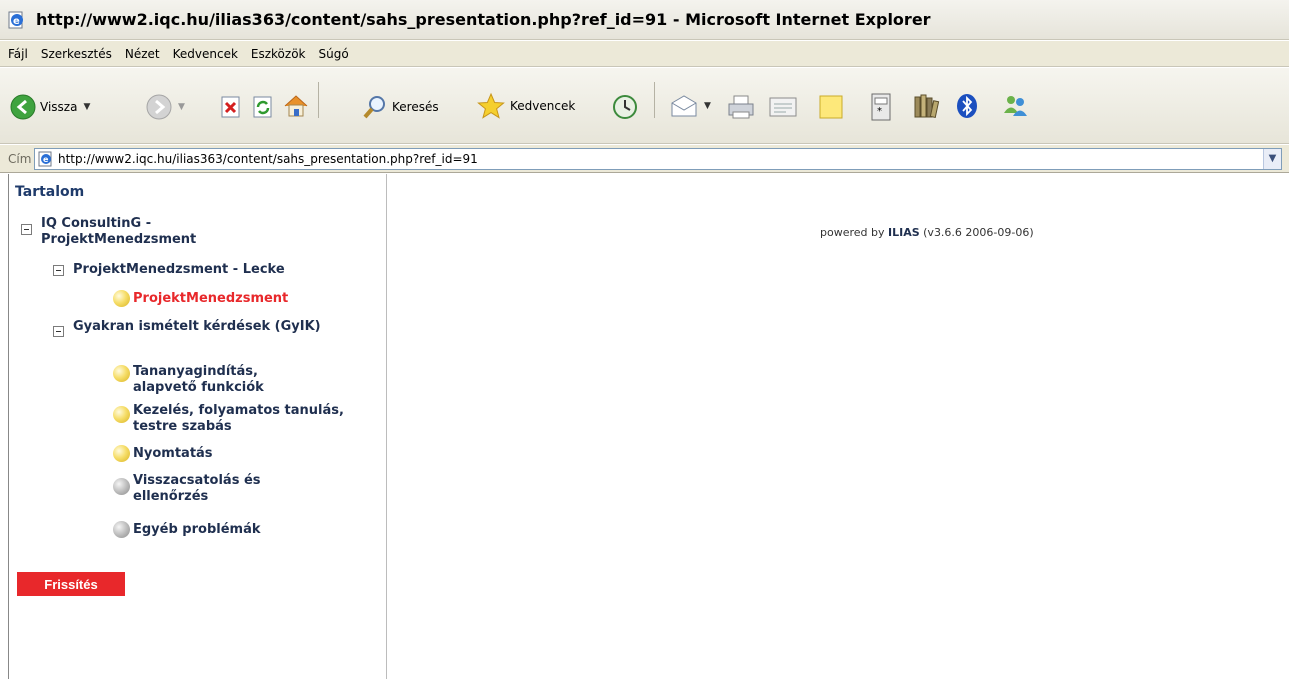 The image size is (1289, 679). What do you see at coordinates (59, 107) in the screenshot?
I see `back-label: Vissza` at bounding box center [59, 107].